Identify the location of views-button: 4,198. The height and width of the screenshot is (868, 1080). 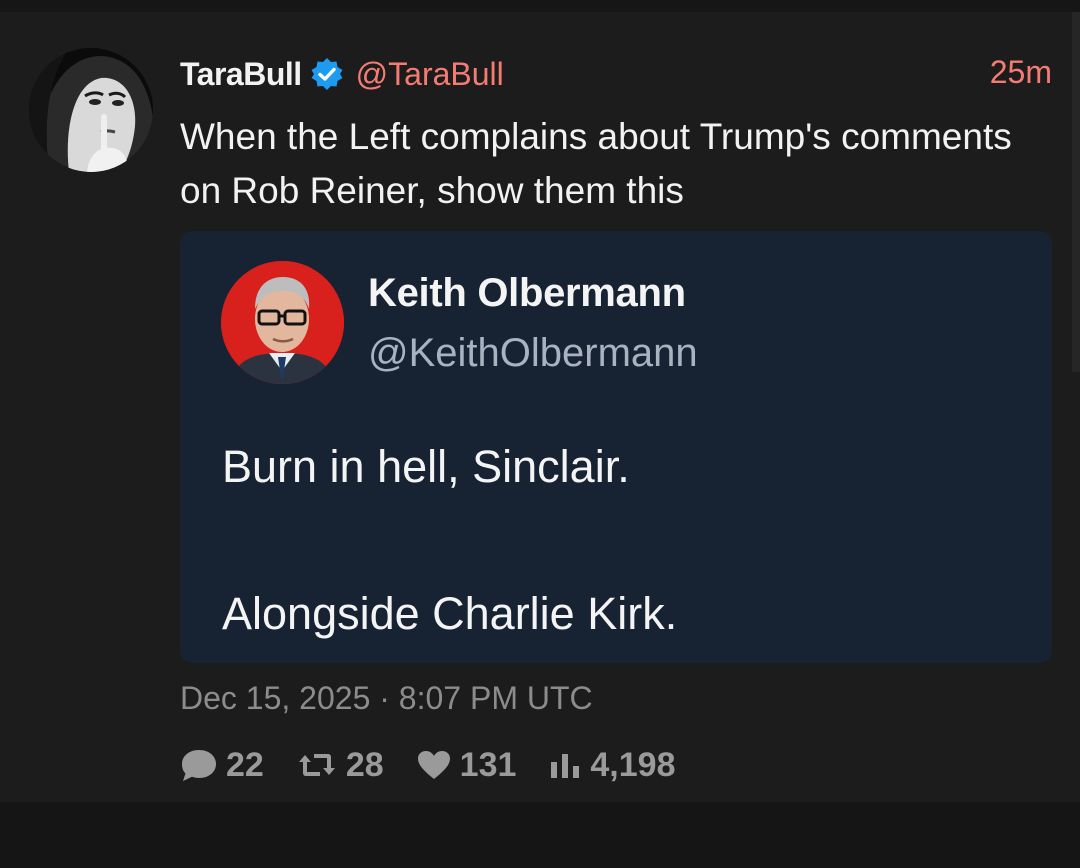
(611, 765).